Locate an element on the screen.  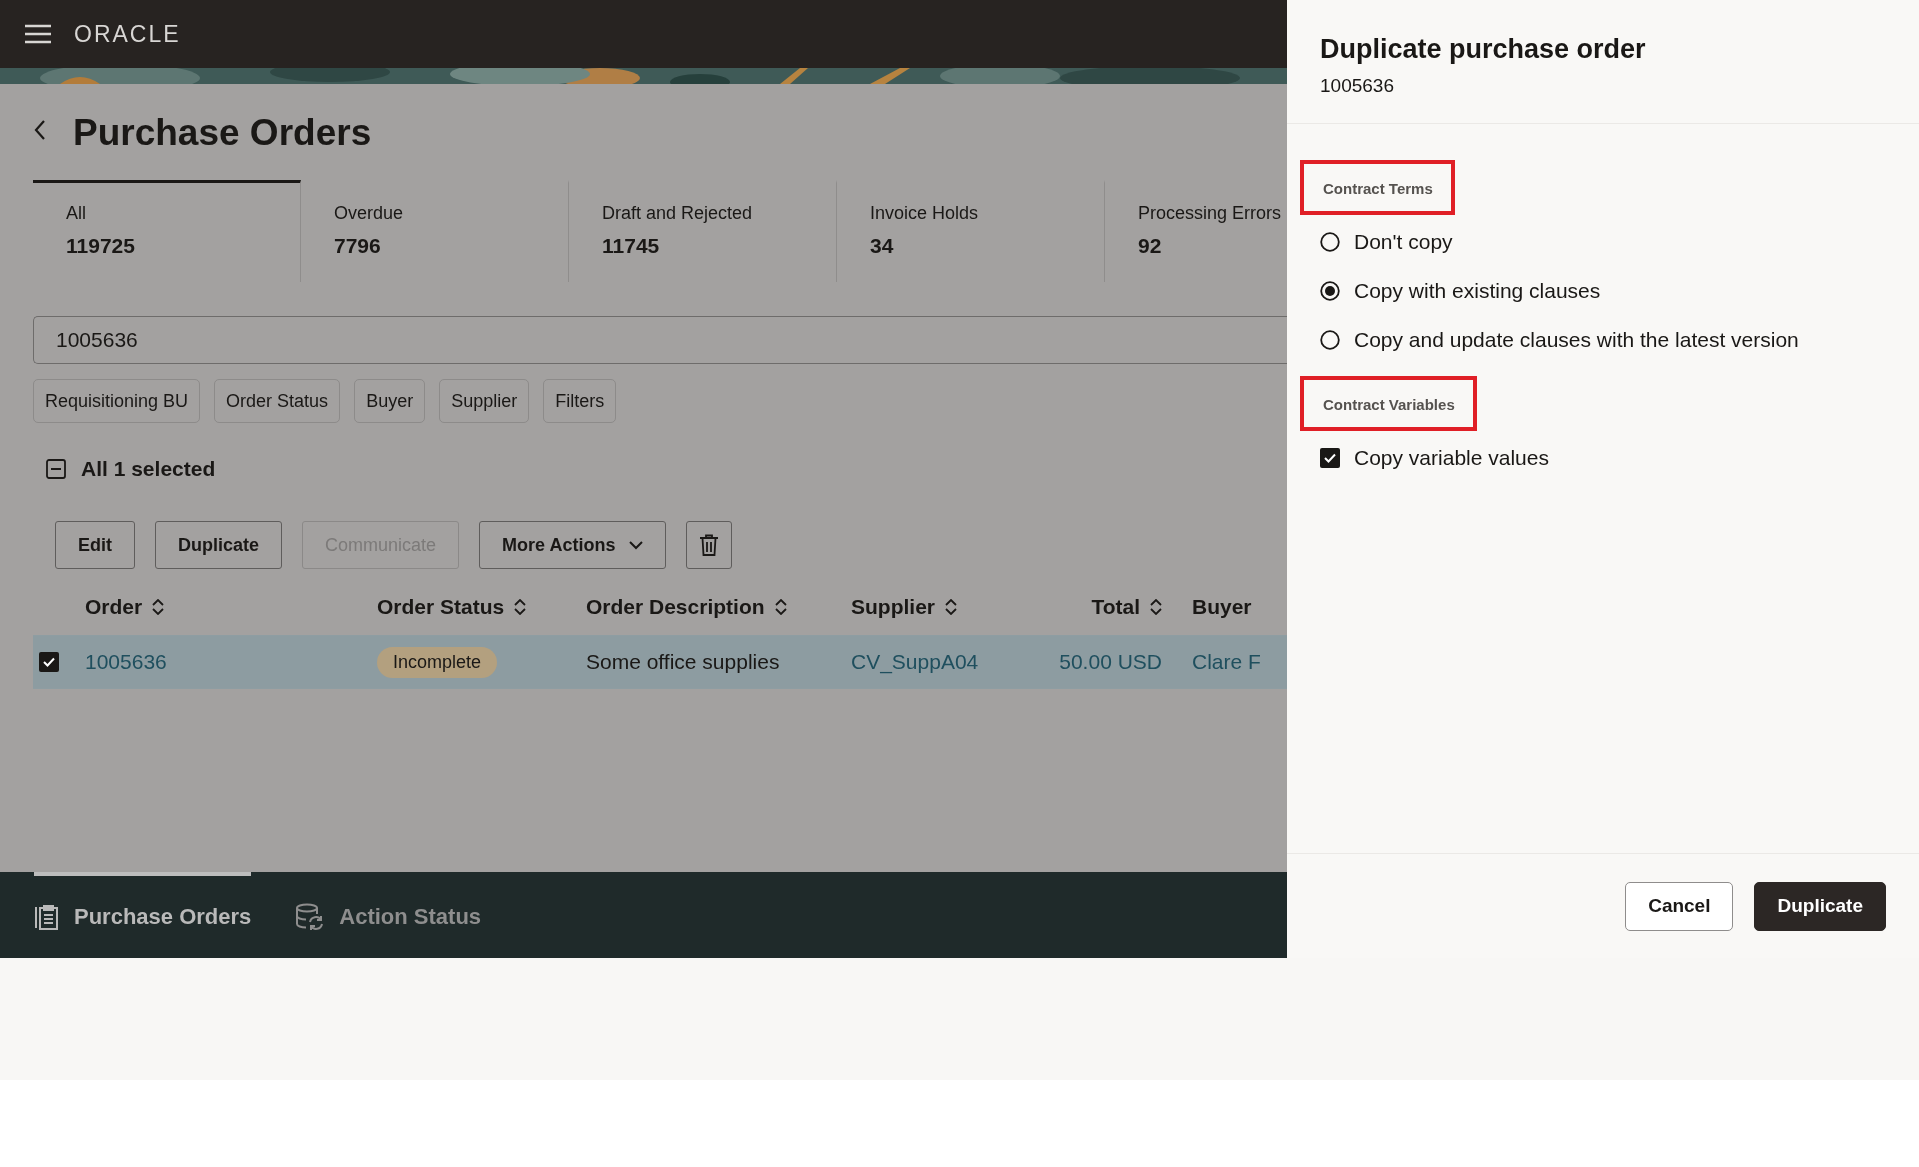
chevron-down-icon is located at coordinates (636, 545).